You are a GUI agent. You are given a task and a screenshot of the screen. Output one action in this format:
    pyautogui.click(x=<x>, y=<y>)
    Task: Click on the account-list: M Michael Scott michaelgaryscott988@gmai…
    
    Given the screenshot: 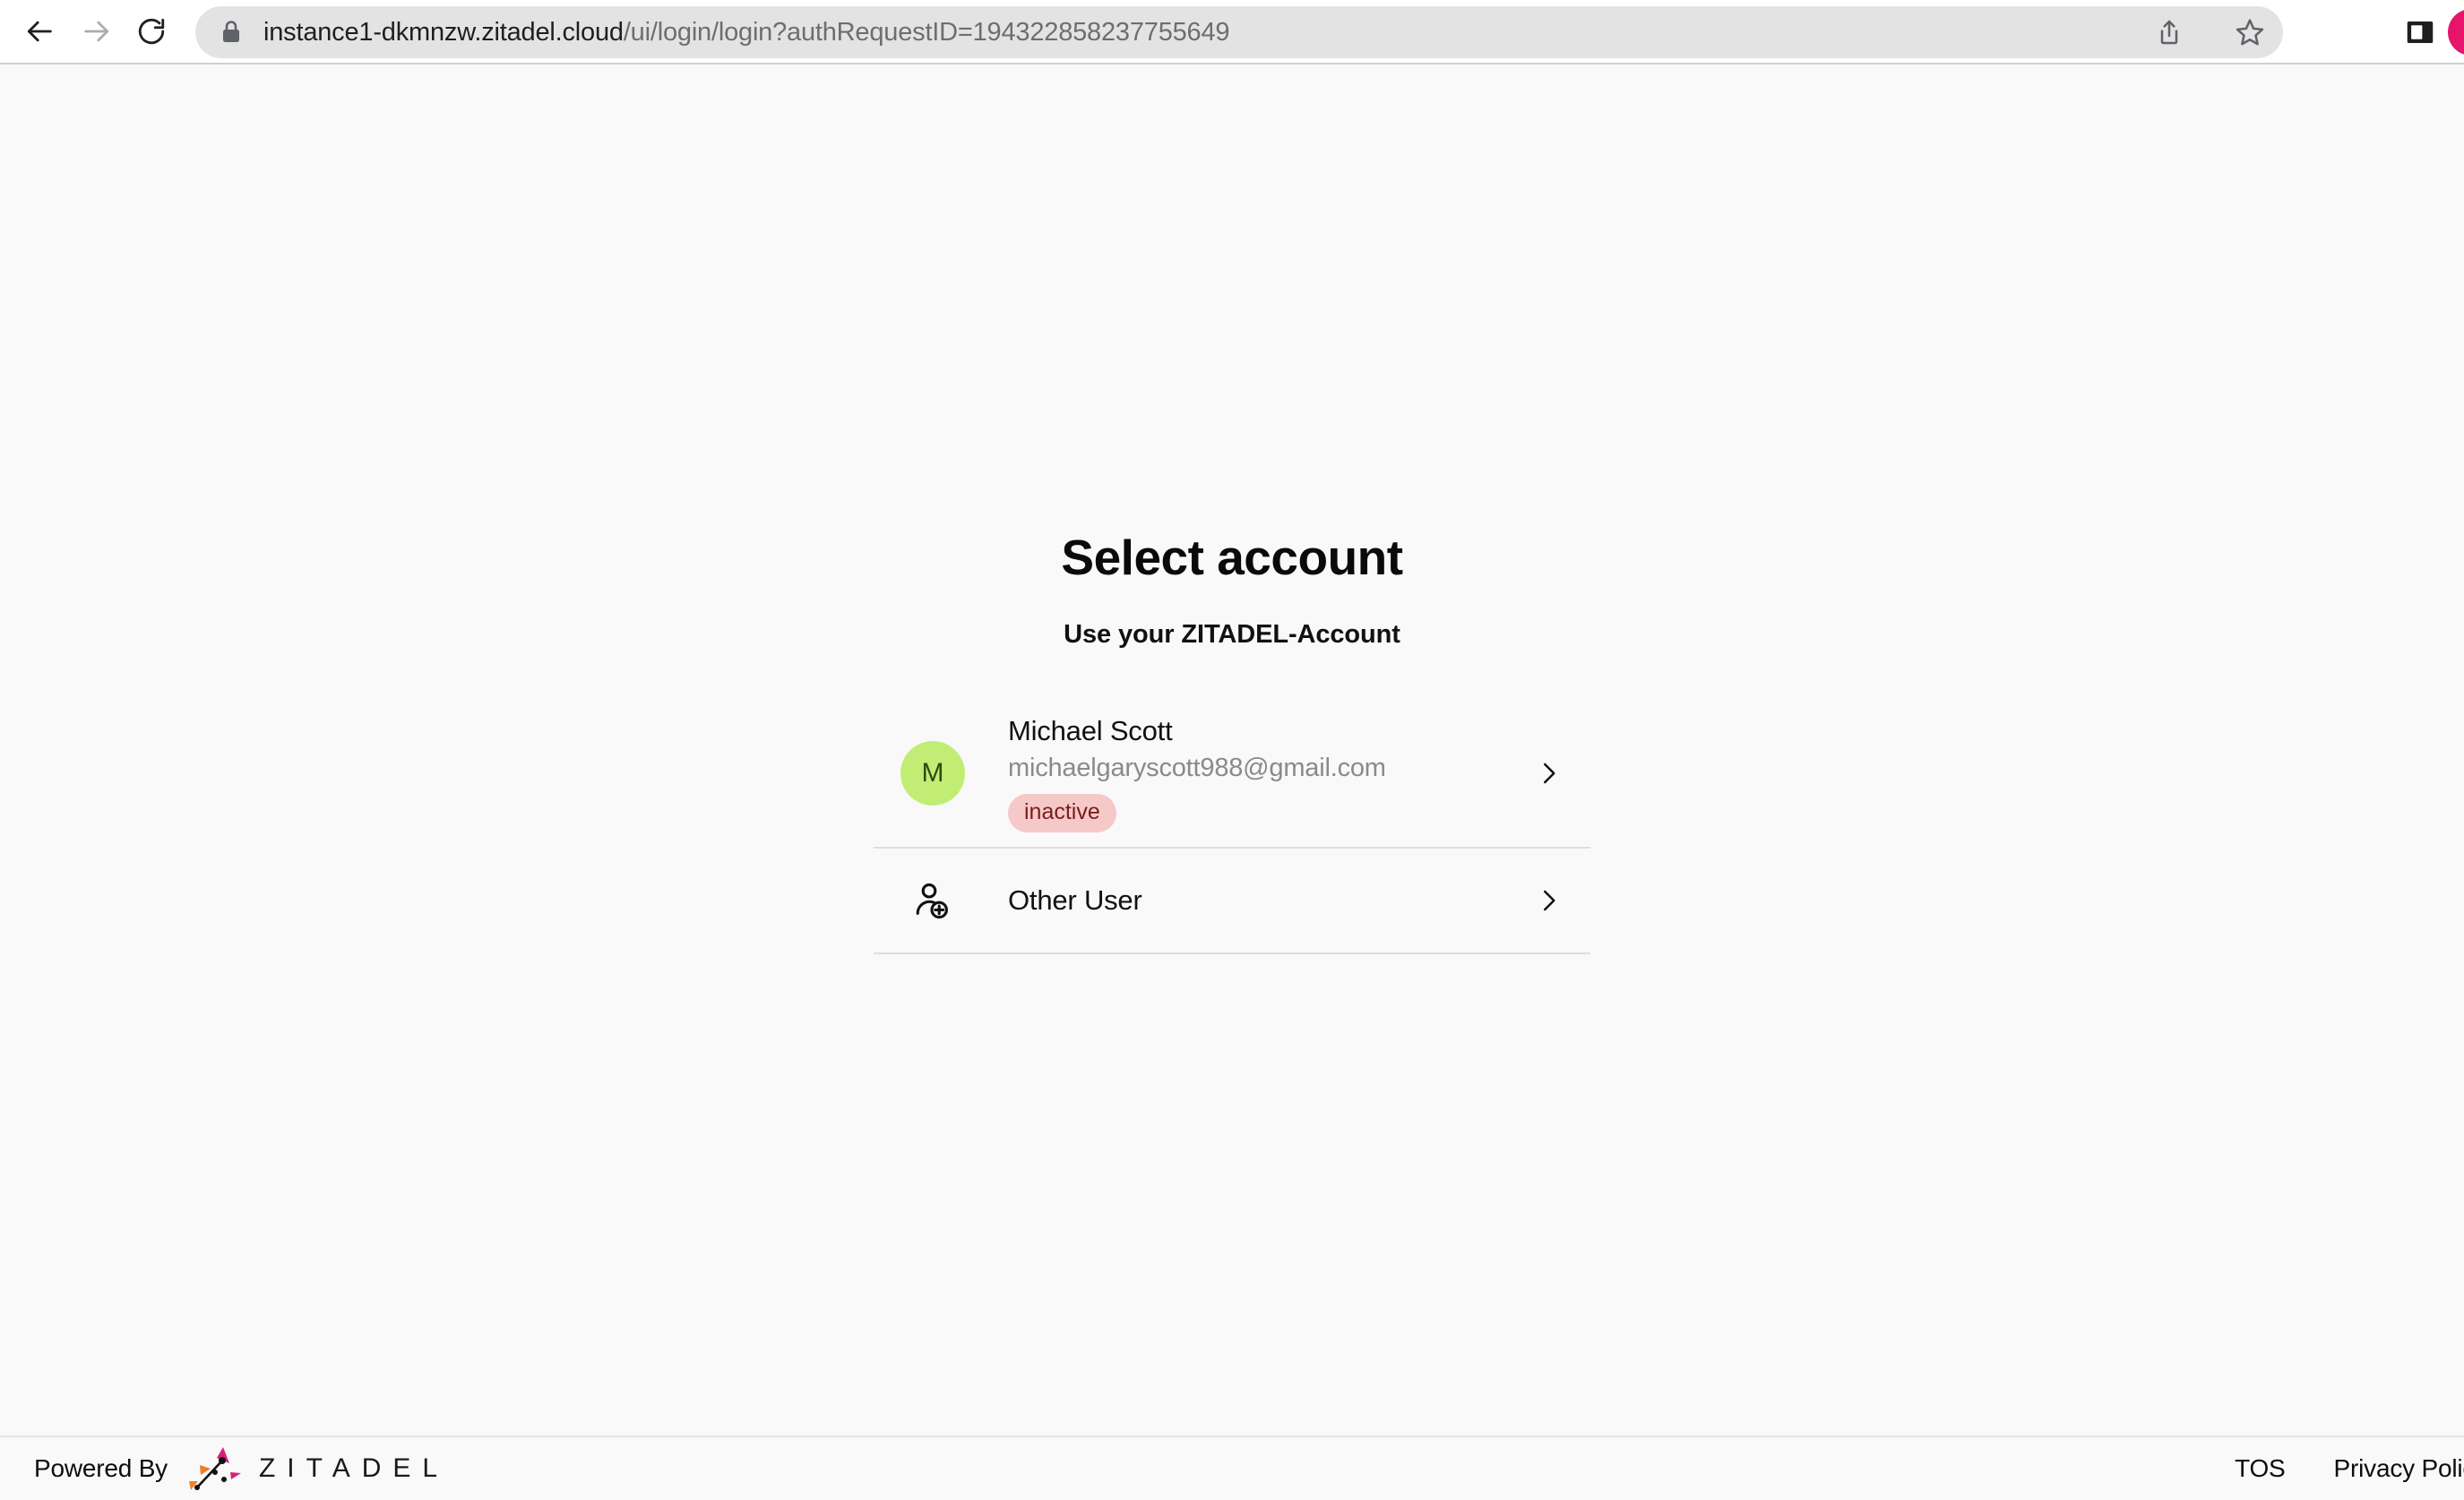 What is the action you would take?
    pyautogui.click(x=1232, y=828)
    